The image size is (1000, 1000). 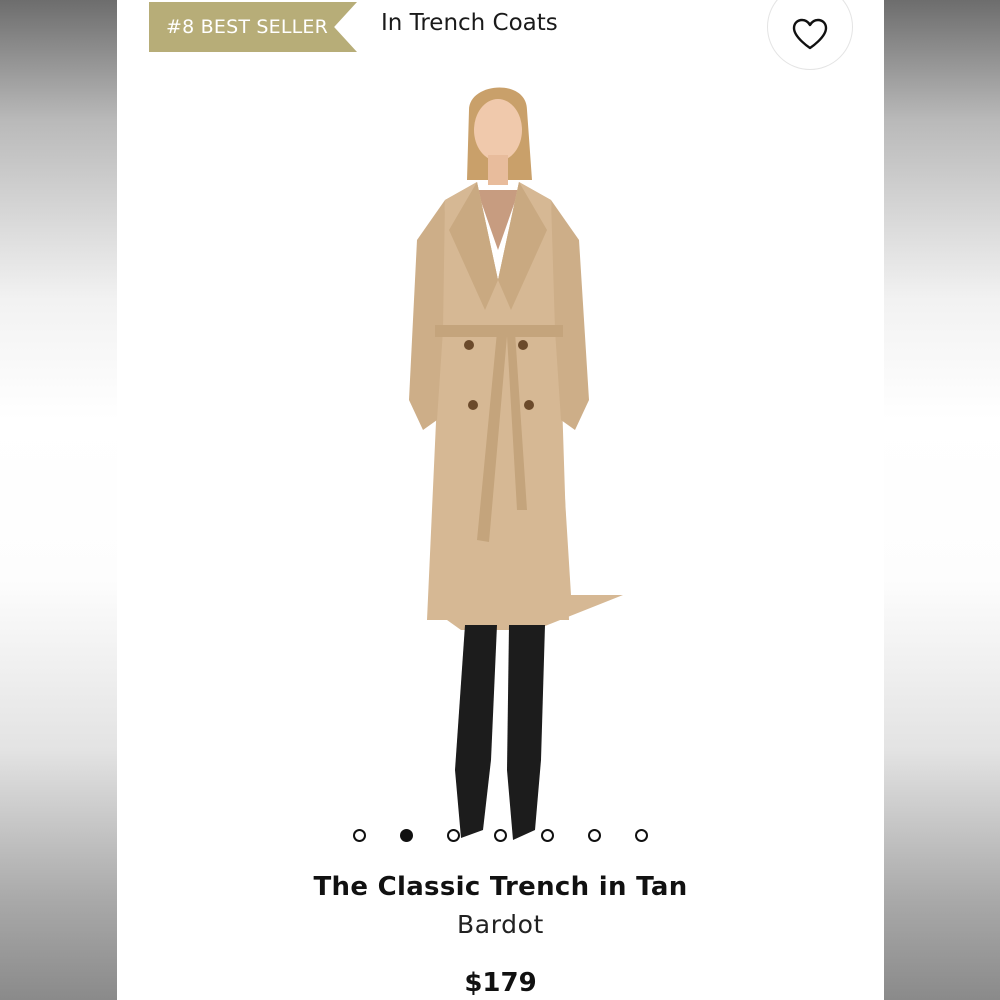 I want to click on product-price: $179, so click(x=500, y=983).